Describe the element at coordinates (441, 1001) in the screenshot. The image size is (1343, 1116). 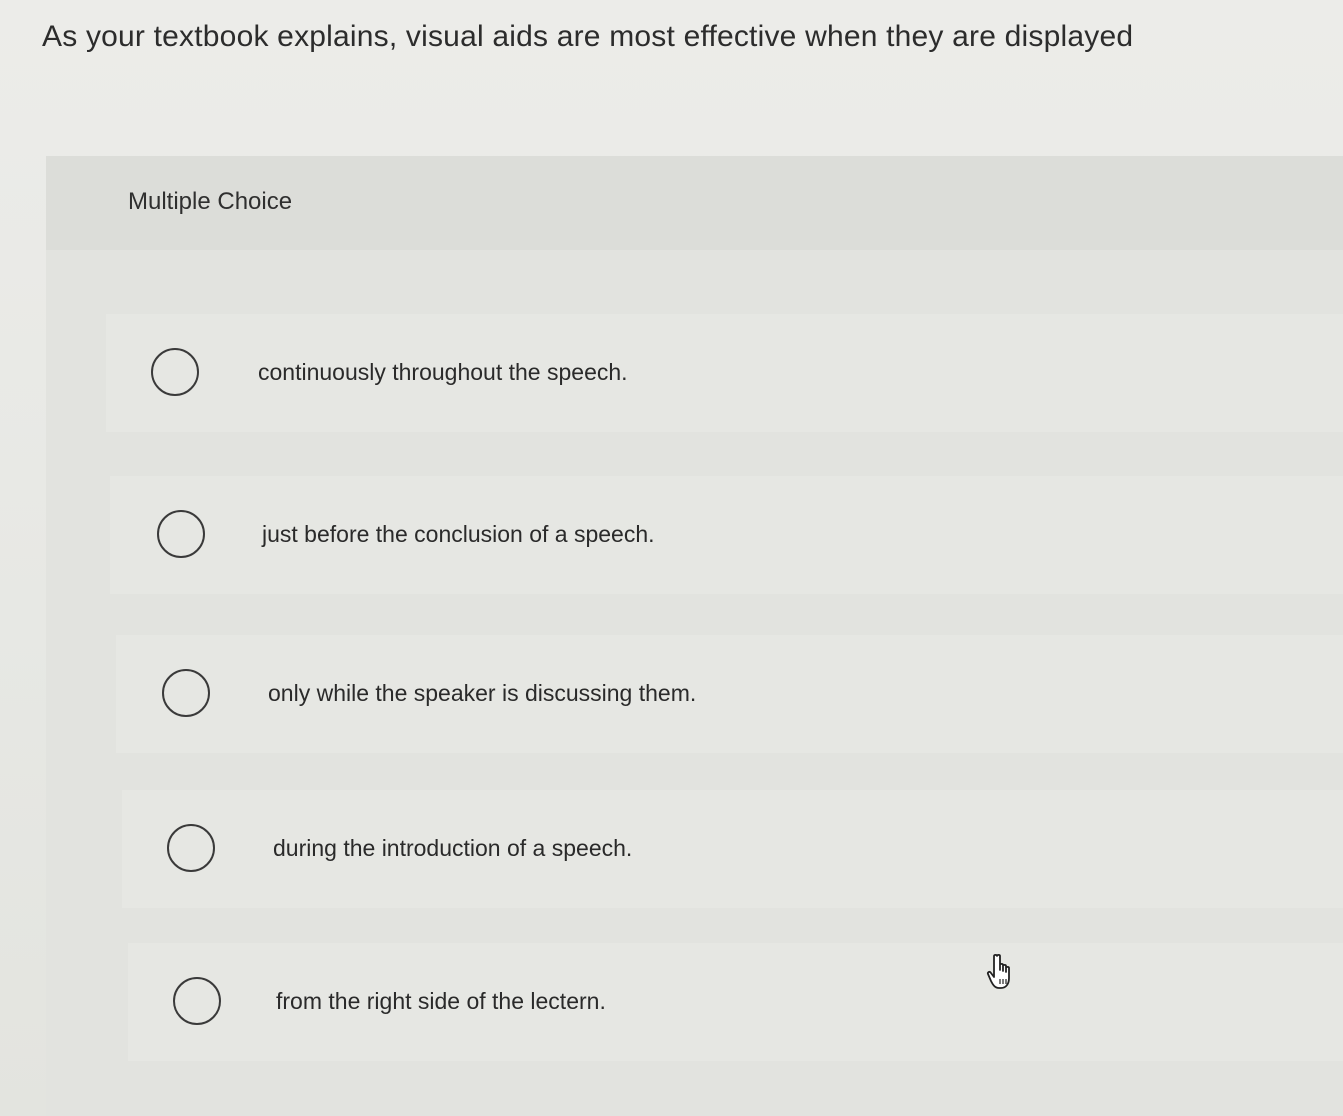
I see `answer-option-label: from the right side of the lectern.` at that location.